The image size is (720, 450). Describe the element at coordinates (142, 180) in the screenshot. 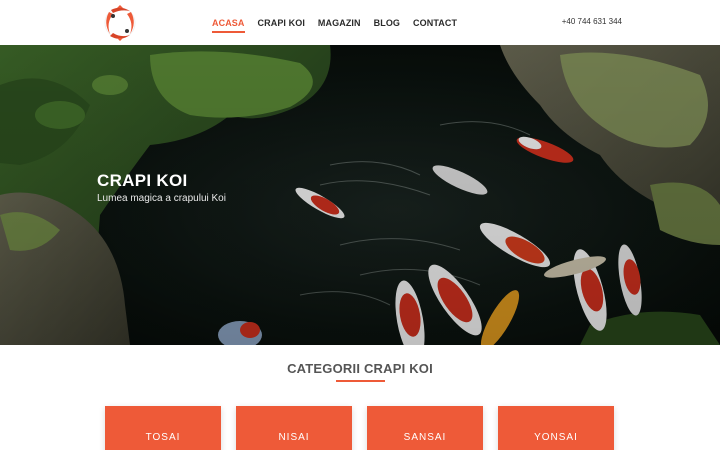

I see `hero-title: CRAPI KOI` at that location.